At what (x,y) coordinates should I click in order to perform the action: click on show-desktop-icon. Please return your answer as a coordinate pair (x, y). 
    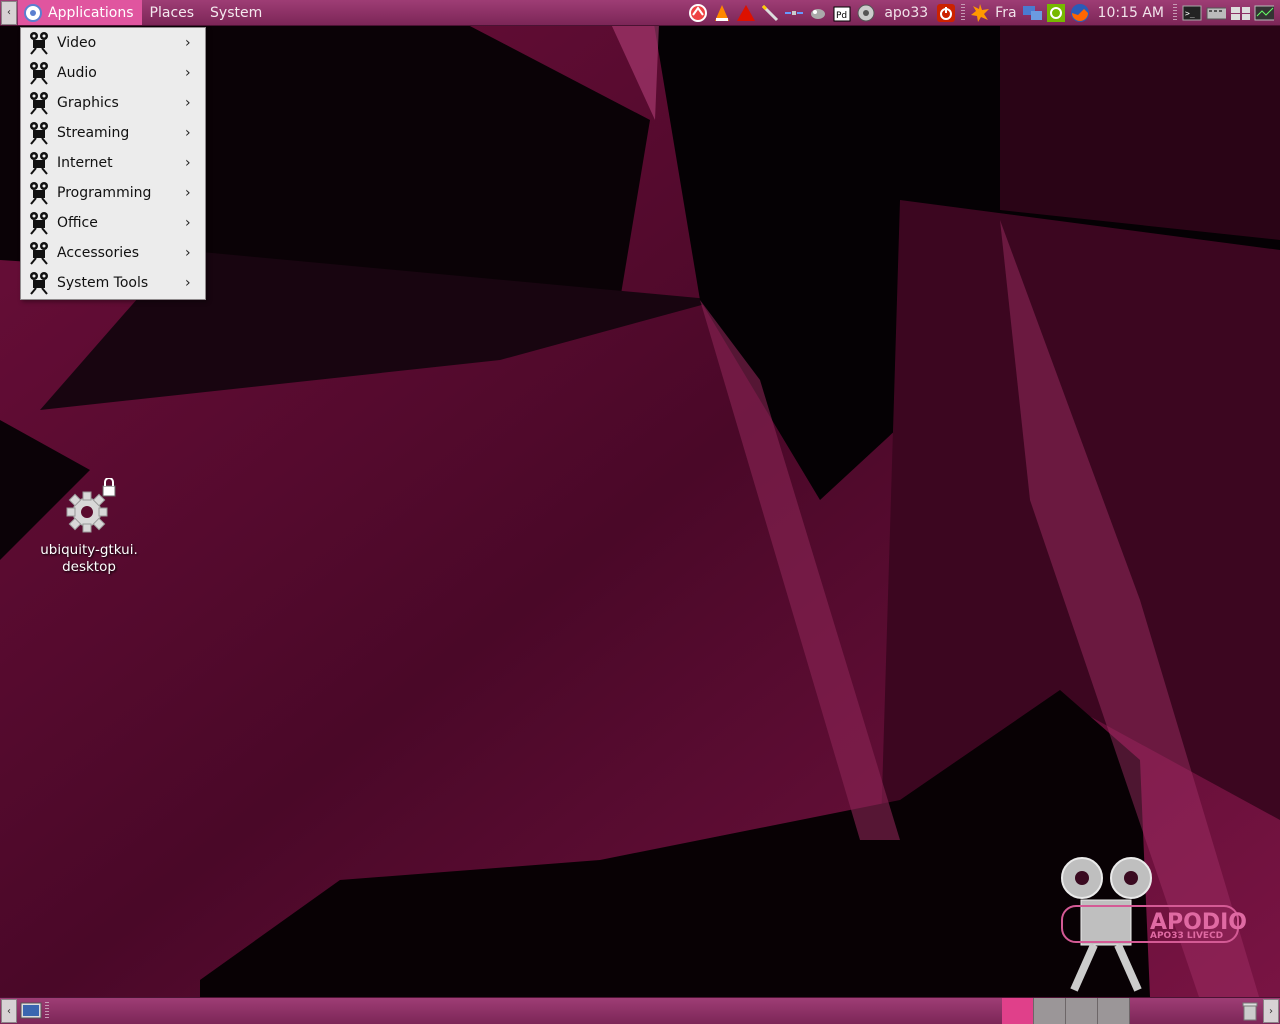
    Looking at the image, I should click on (31, 1011).